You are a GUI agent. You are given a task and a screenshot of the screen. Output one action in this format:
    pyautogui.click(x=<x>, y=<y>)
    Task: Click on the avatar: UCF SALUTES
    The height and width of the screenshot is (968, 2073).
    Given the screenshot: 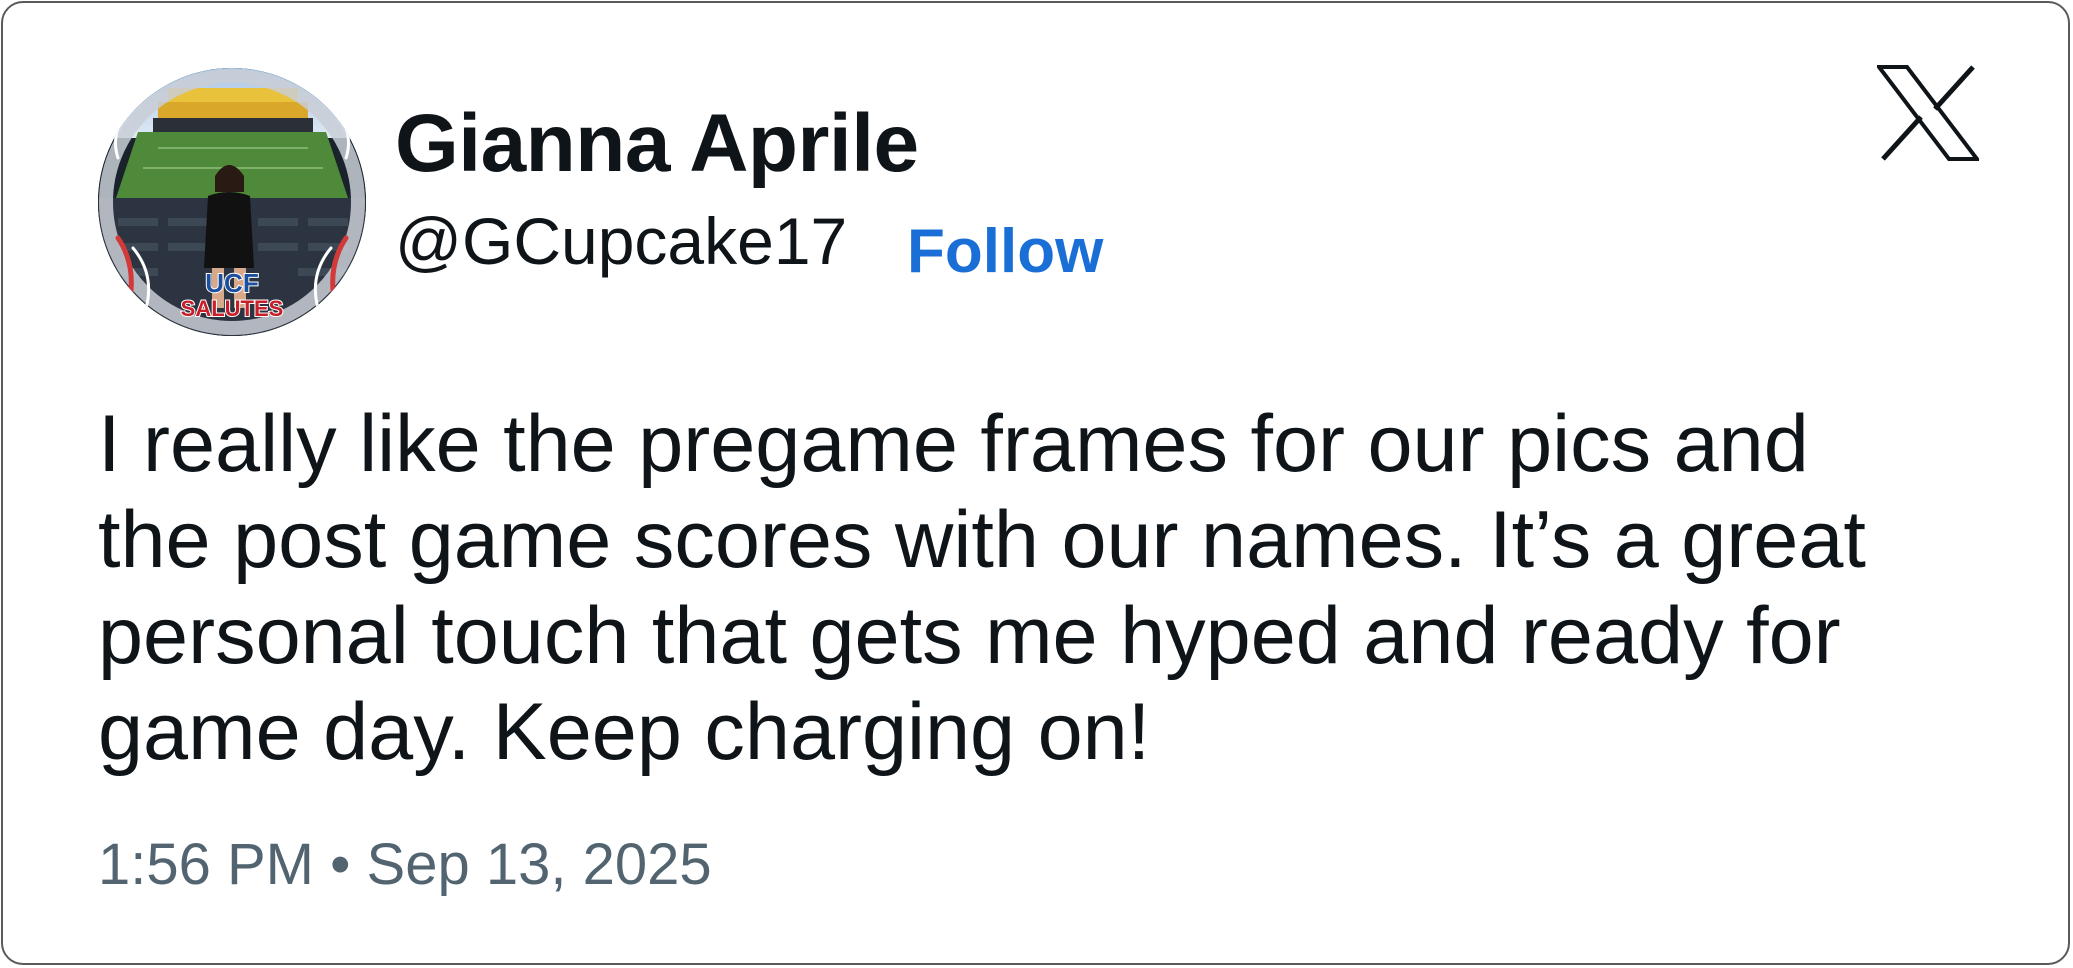 What is the action you would take?
    pyautogui.click(x=232, y=202)
    